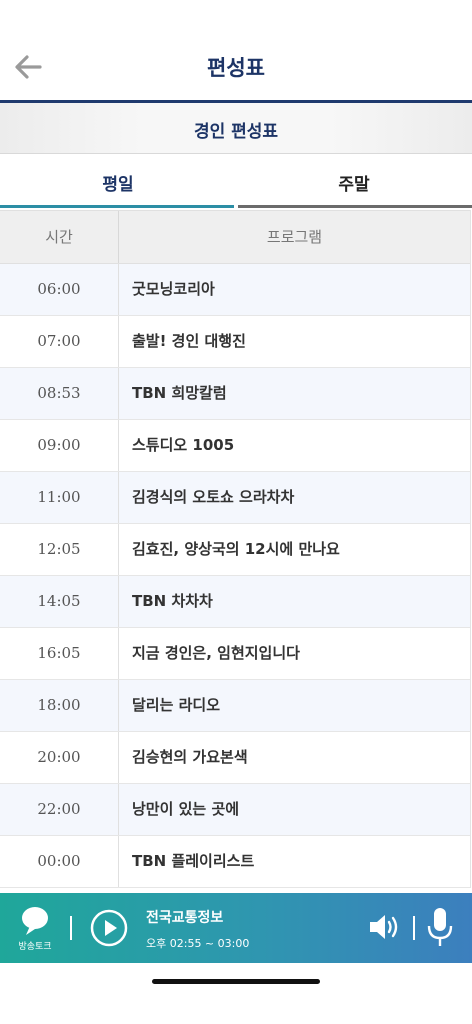 This screenshot has height=1024, width=472. I want to click on now-playing-time: 오후 02:55 ~ 03:00, so click(198, 943).